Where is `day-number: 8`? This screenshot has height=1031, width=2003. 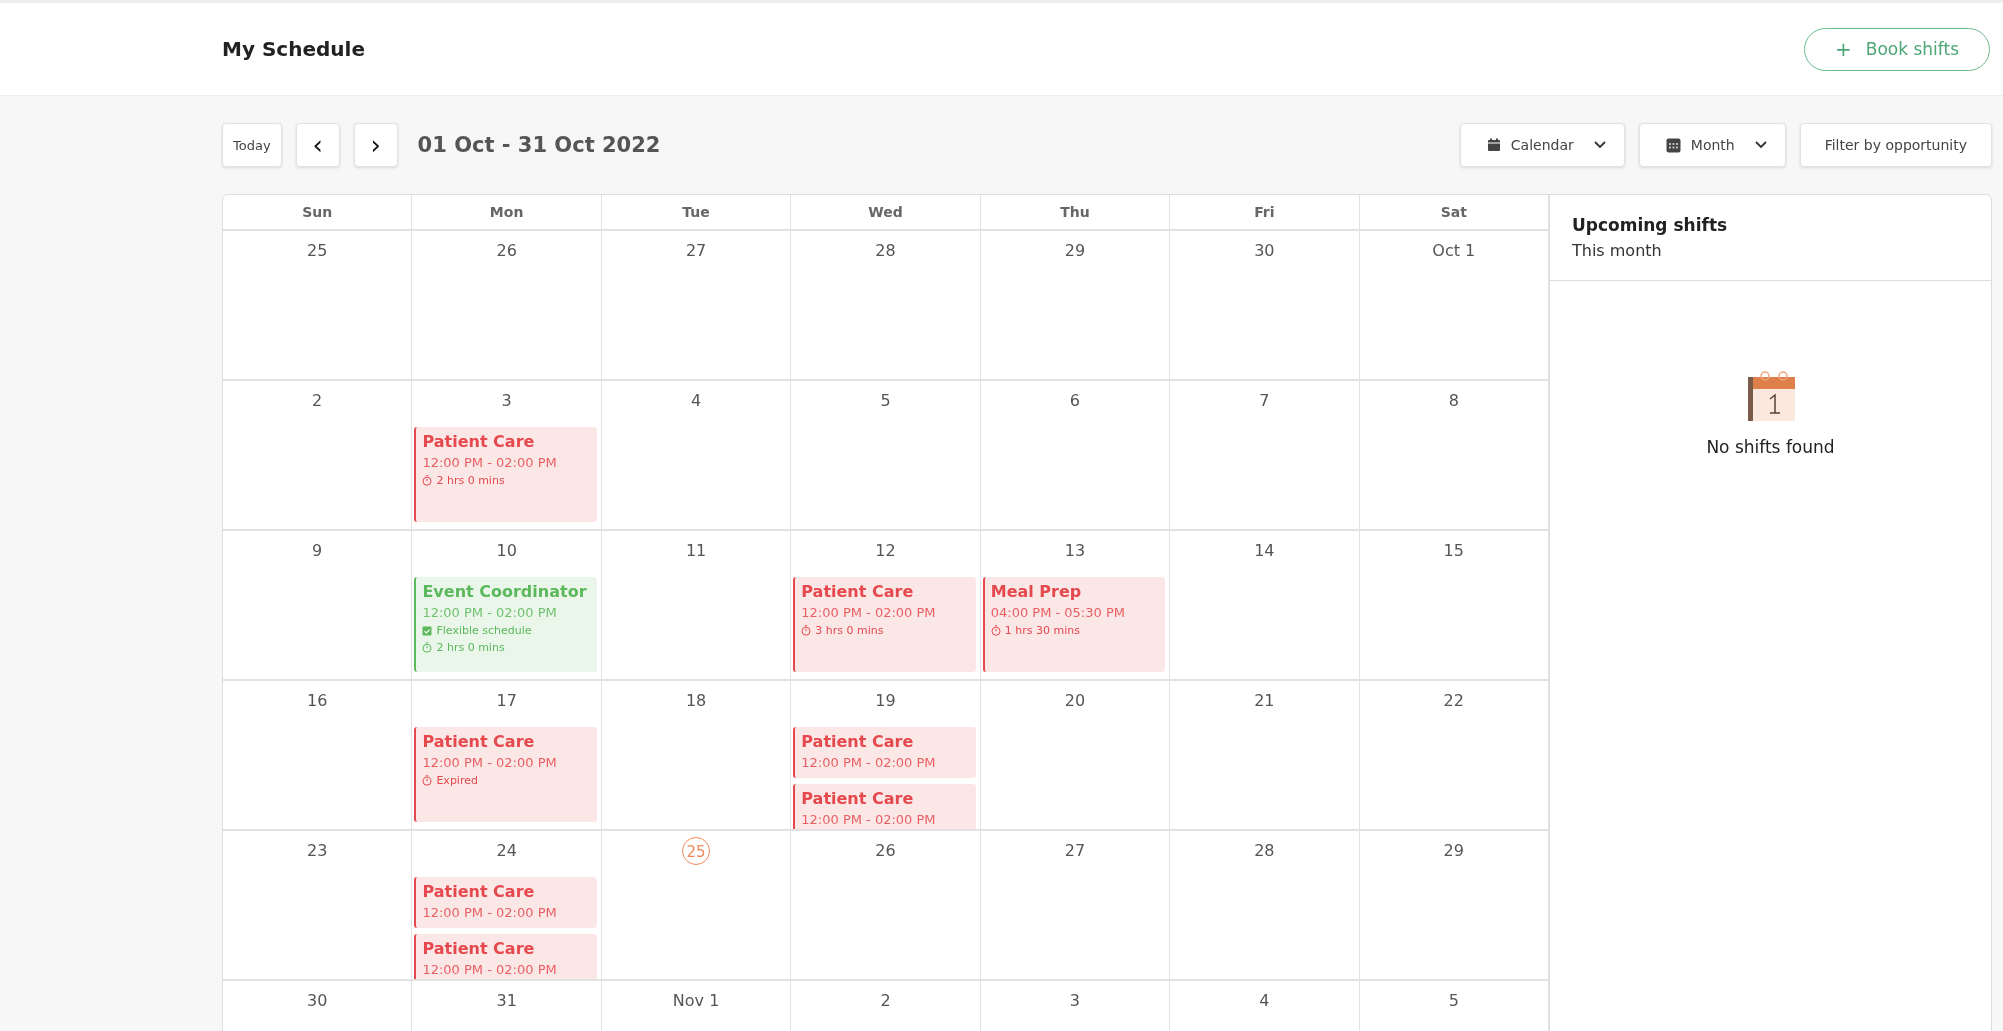
day-number: 8 is located at coordinates (1453, 401).